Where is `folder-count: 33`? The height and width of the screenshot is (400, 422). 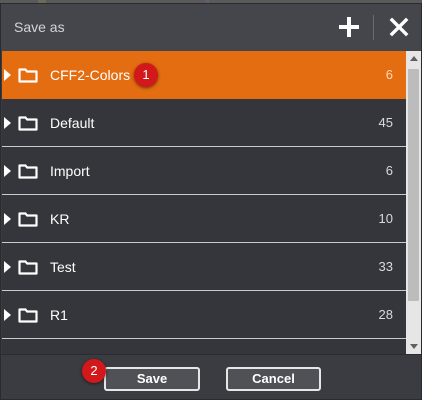 folder-count: 33 is located at coordinates (385, 266).